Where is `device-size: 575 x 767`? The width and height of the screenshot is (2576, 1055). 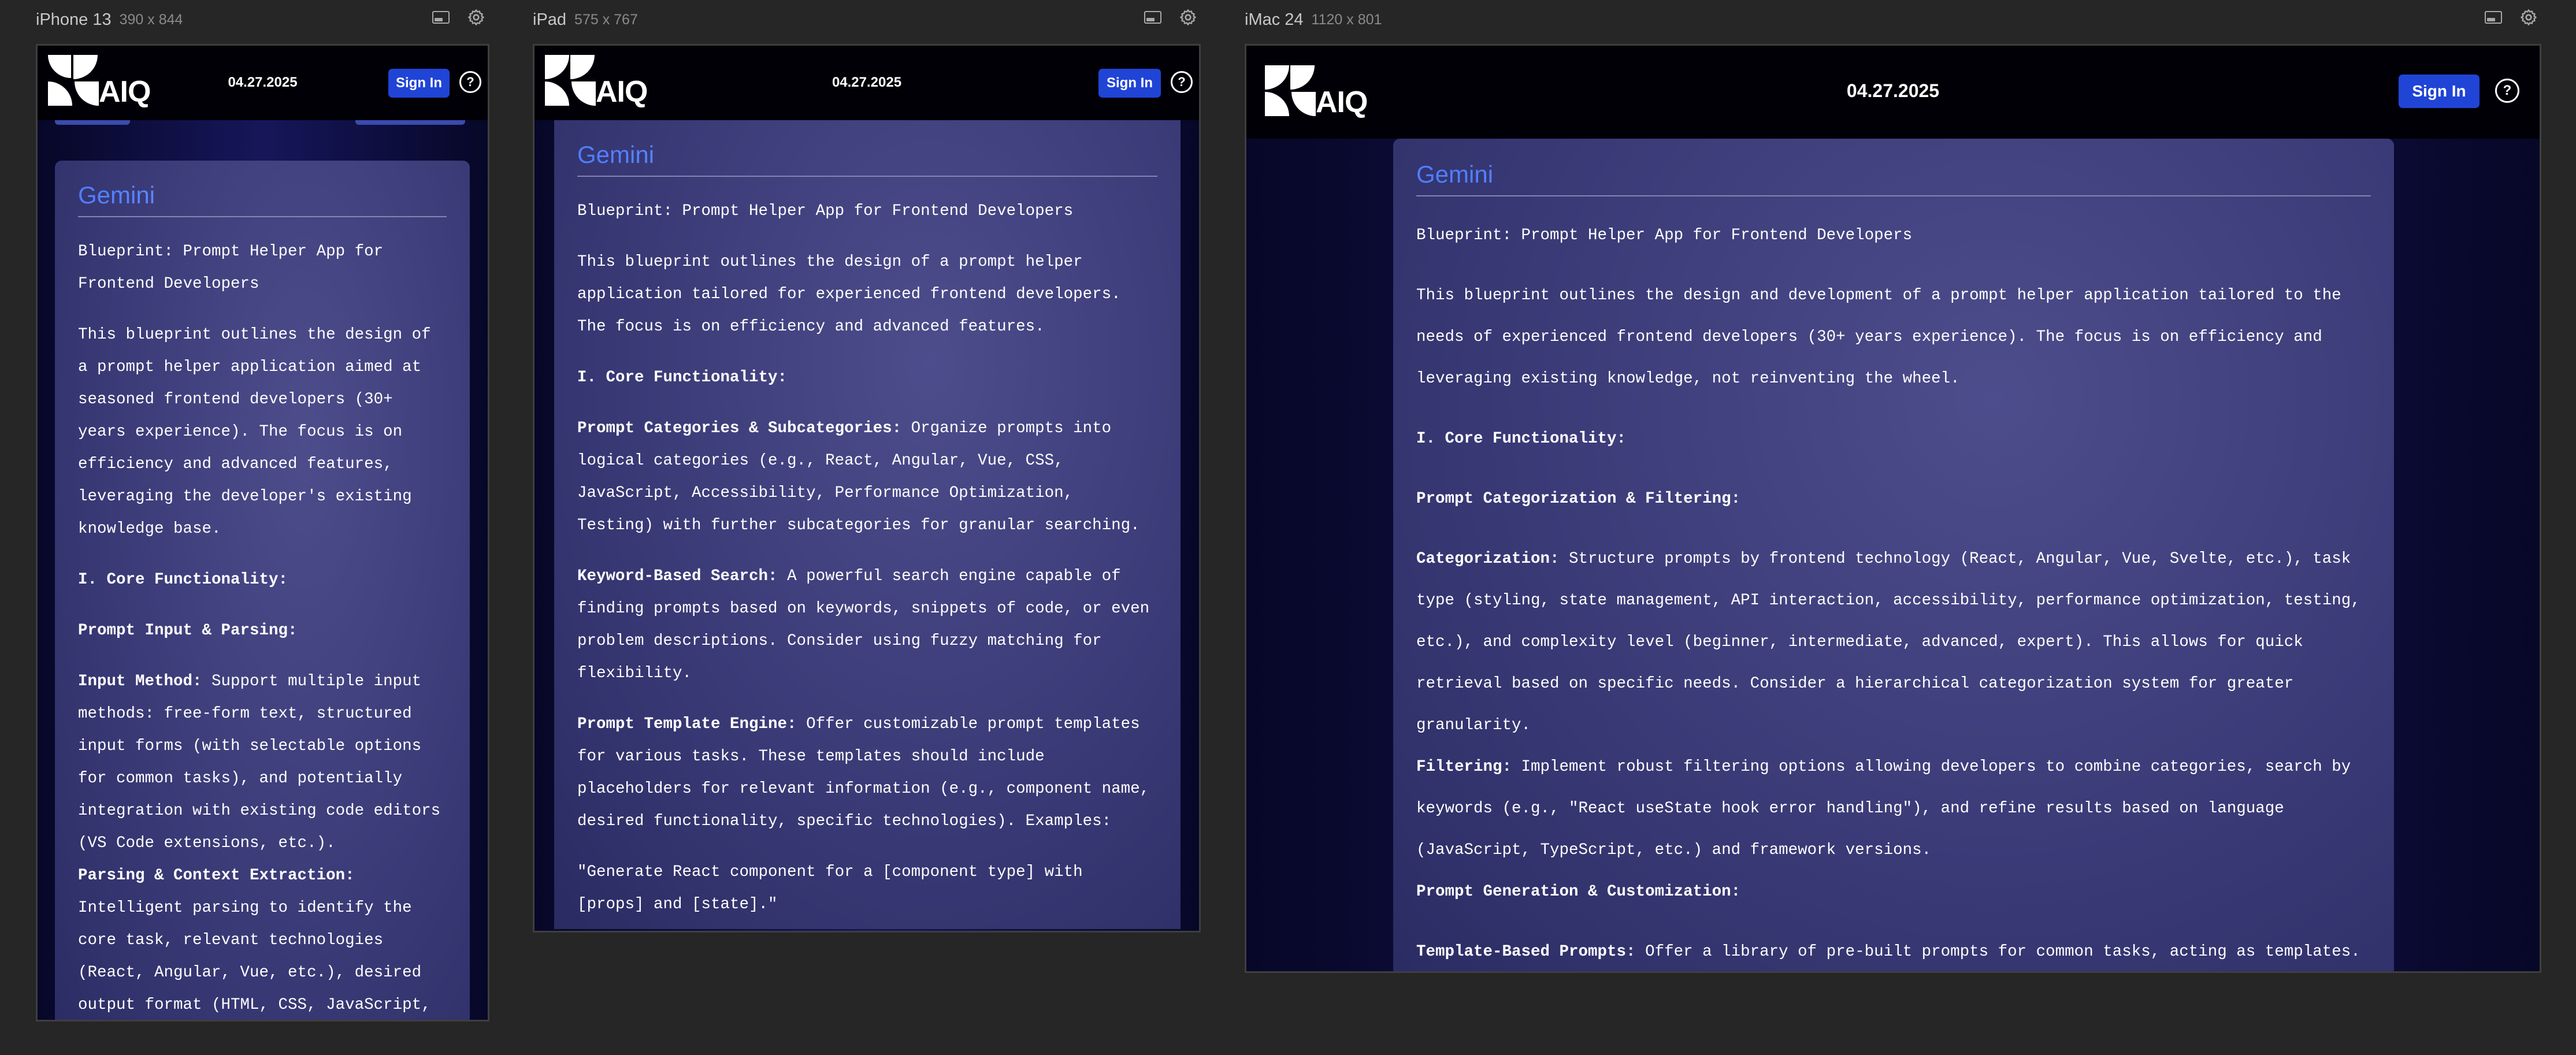 device-size: 575 x 767 is located at coordinates (606, 19).